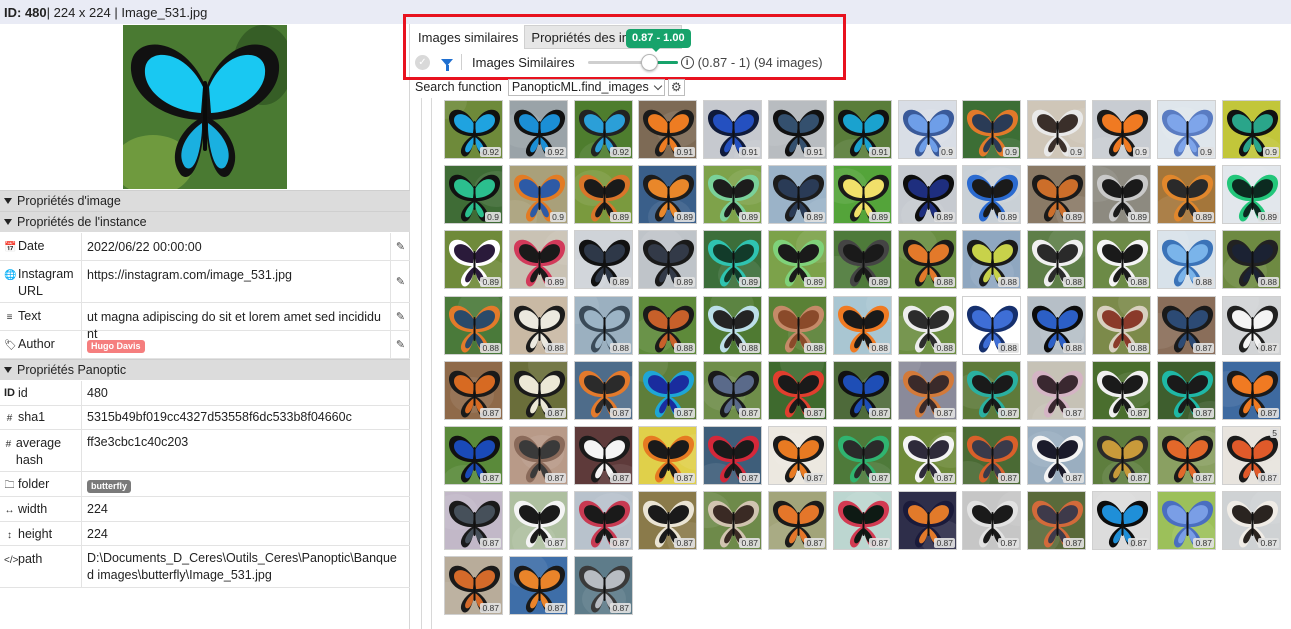  What do you see at coordinates (205, 221) in the screenshot?
I see `section-instance-properties: Propriétés de l'instance` at bounding box center [205, 221].